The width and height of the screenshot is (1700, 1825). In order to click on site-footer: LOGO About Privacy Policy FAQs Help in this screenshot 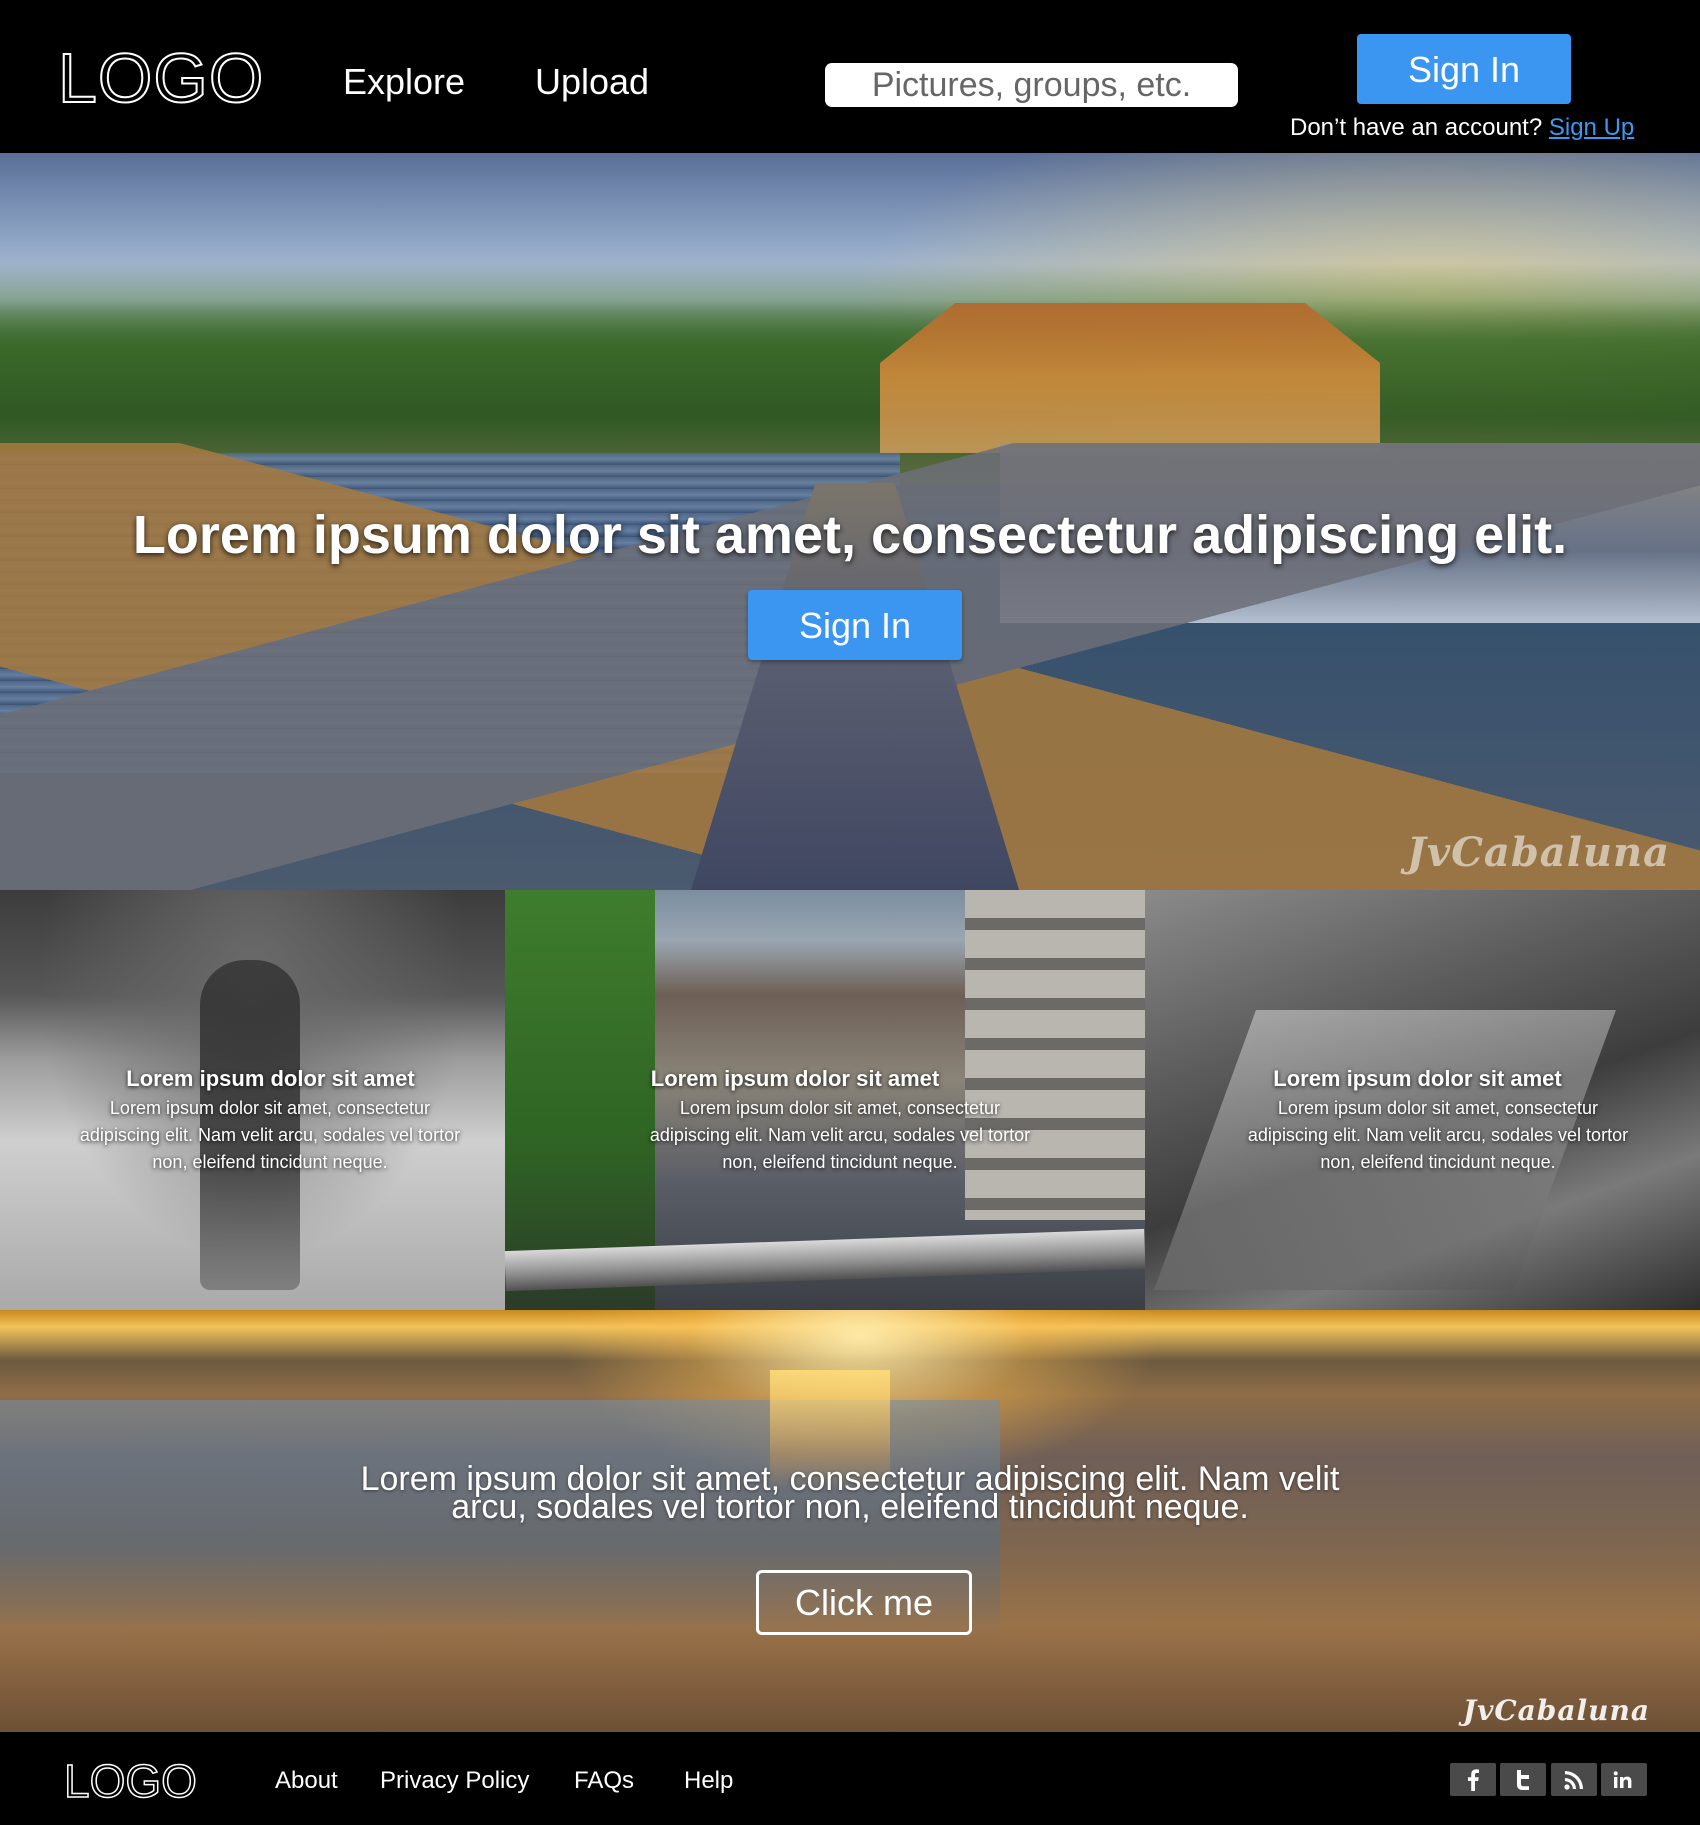, I will do `click(850, 1778)`.